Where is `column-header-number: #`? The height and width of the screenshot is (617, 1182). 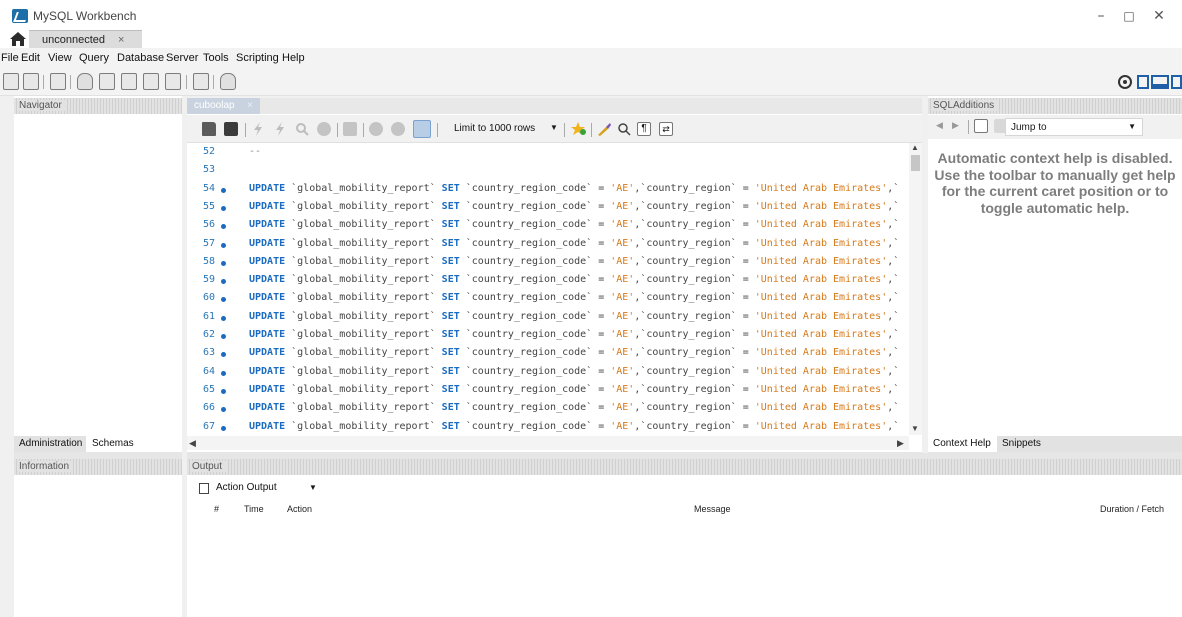
column-header-number: # is located at coordinates (216, 511).